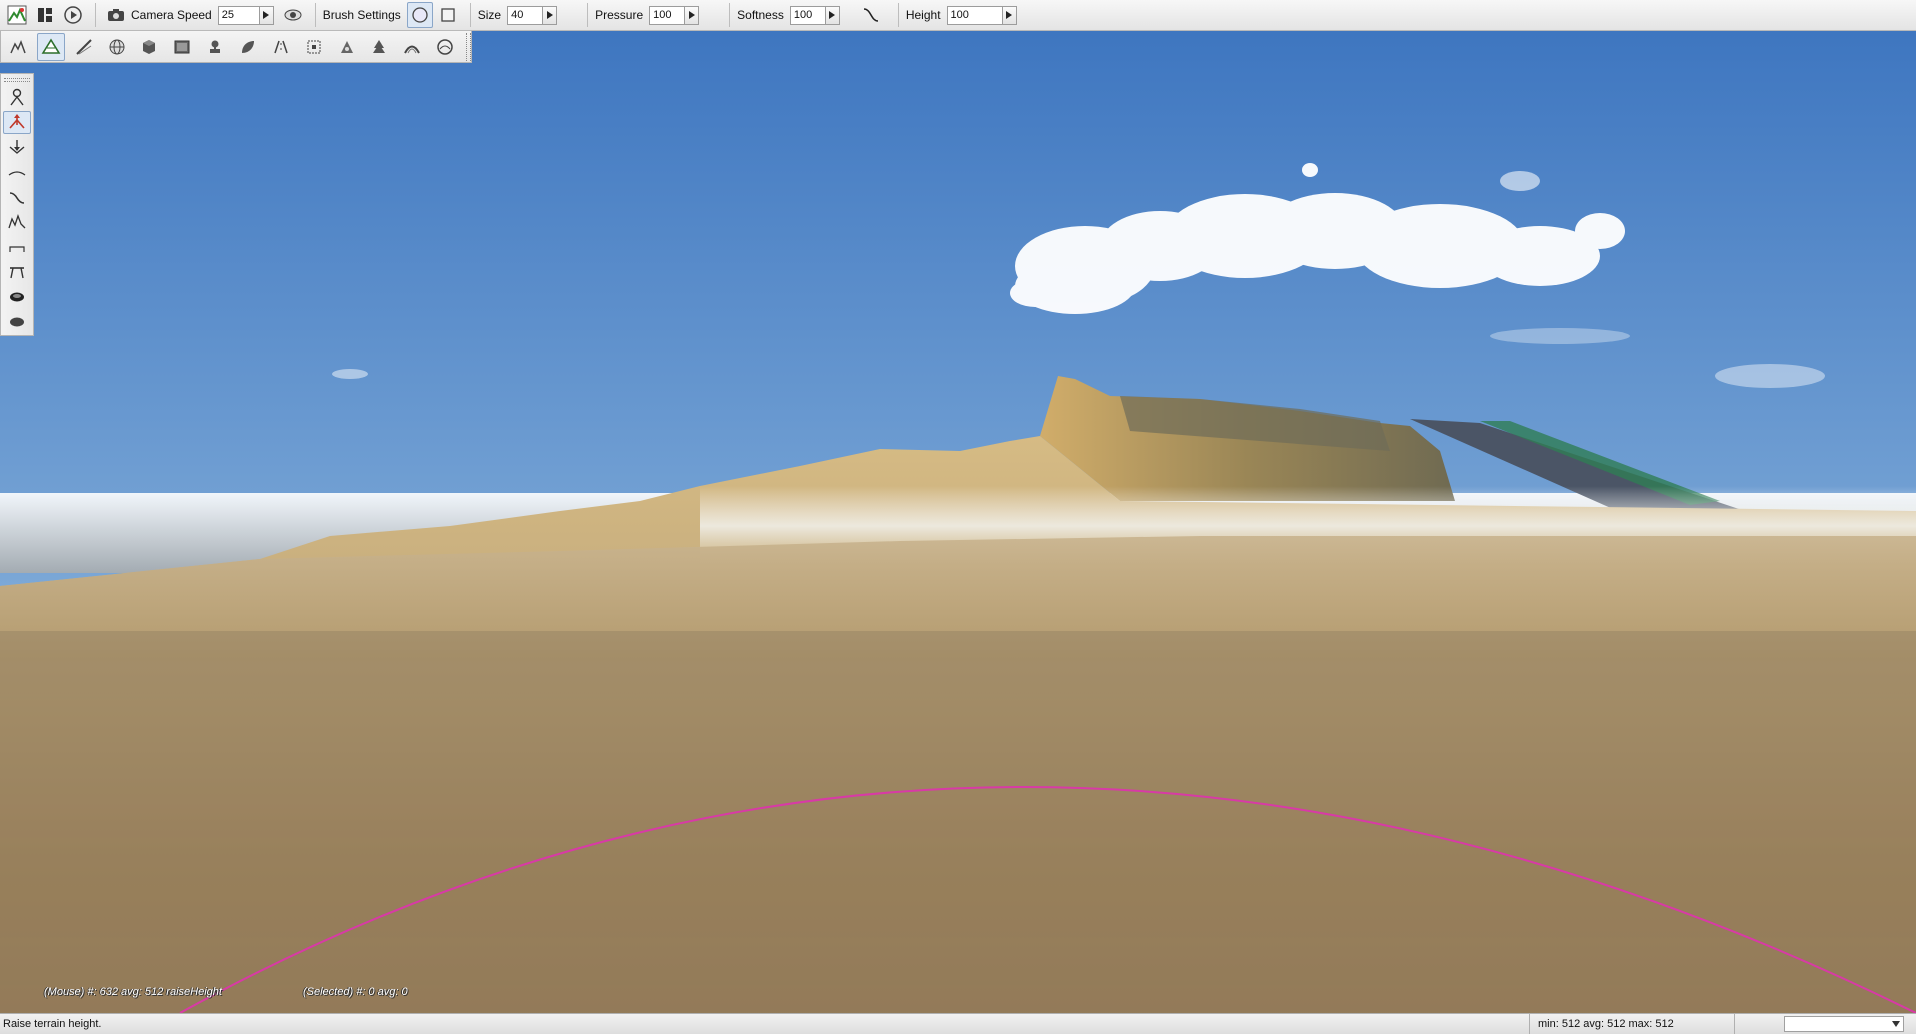 The width and height of the screenshot is (1916, 1034). I want to click on world-icon, so click(117, 47).